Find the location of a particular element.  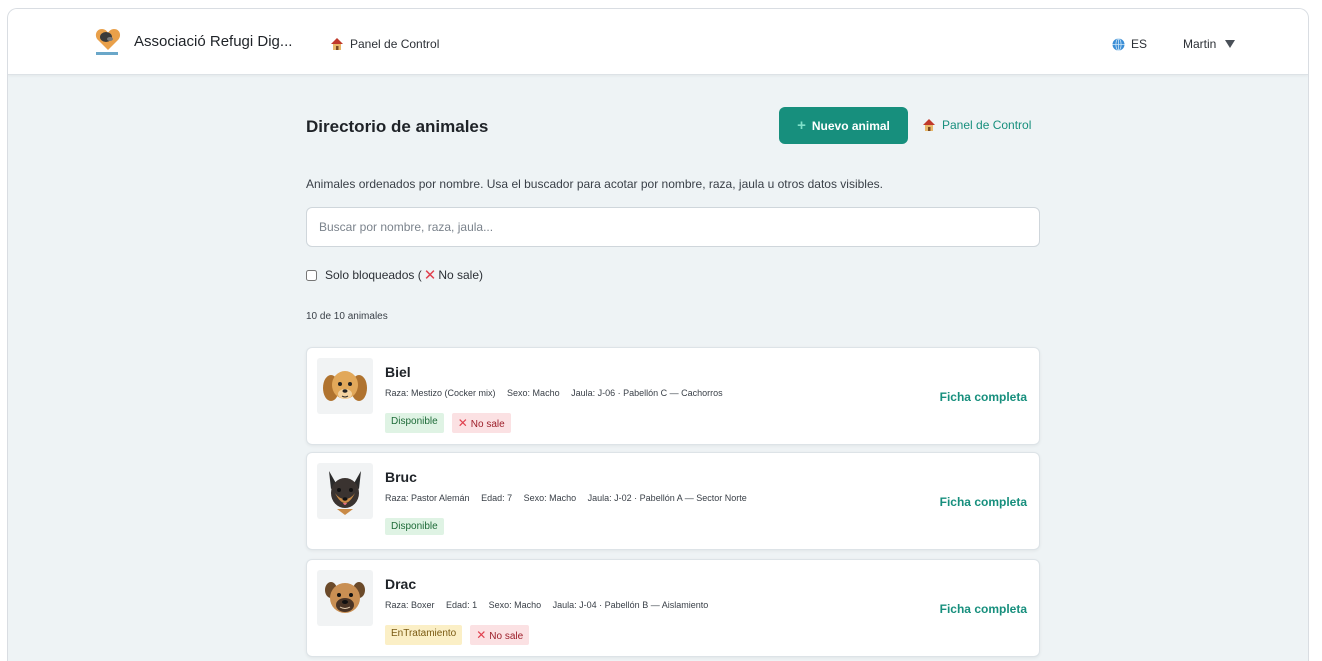

new-animal-button: + Nuevo animal is located at coordinates (843, 125).